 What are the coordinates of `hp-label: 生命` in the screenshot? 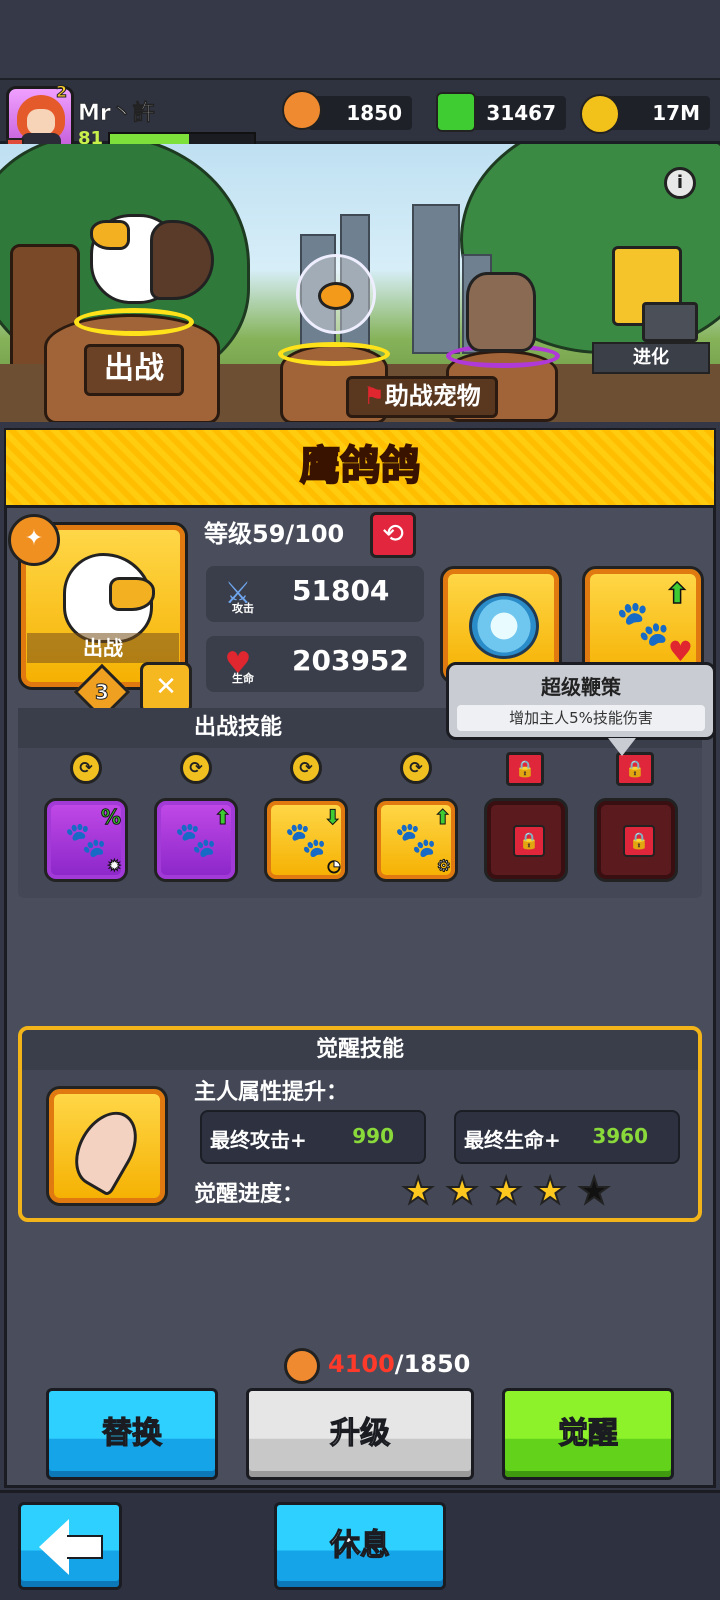 It's located at (243, 678).